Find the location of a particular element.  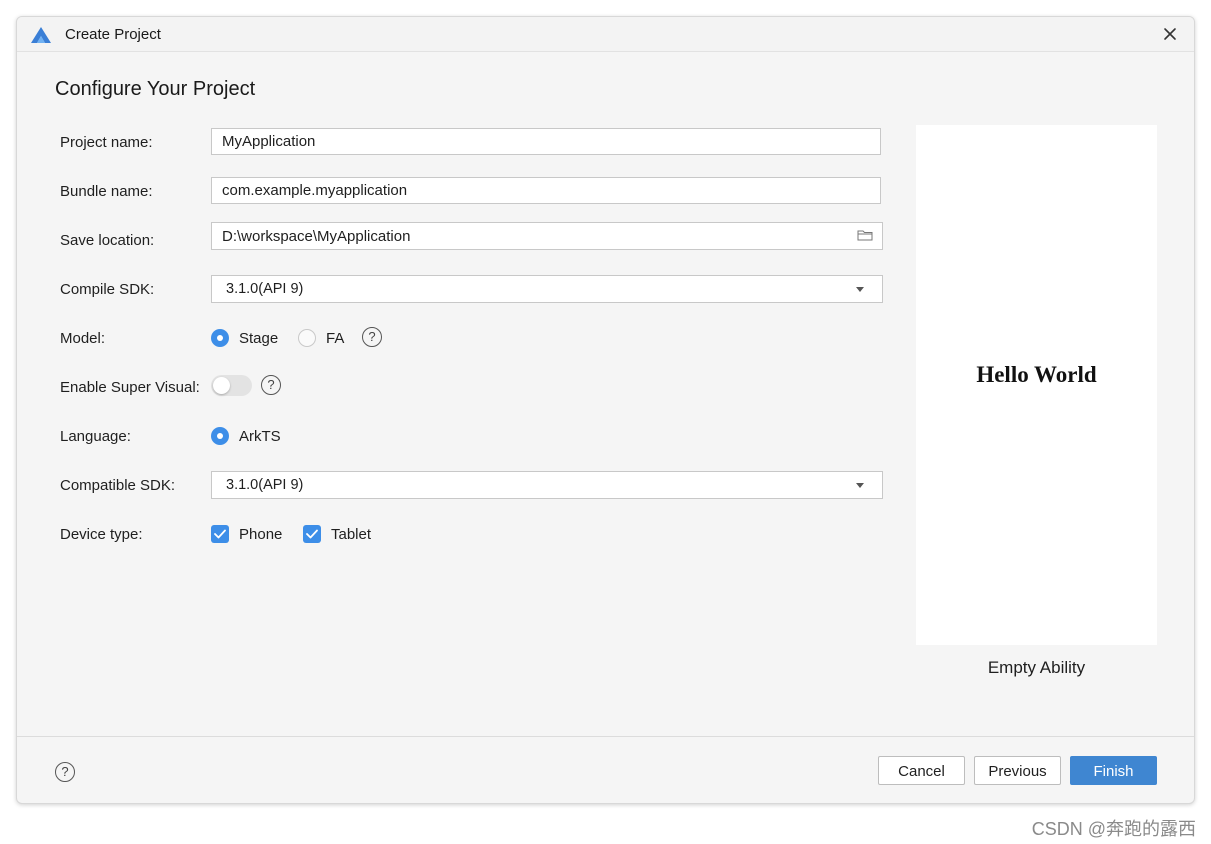

title-bar: Create Project is located at coordinates (605, 34).